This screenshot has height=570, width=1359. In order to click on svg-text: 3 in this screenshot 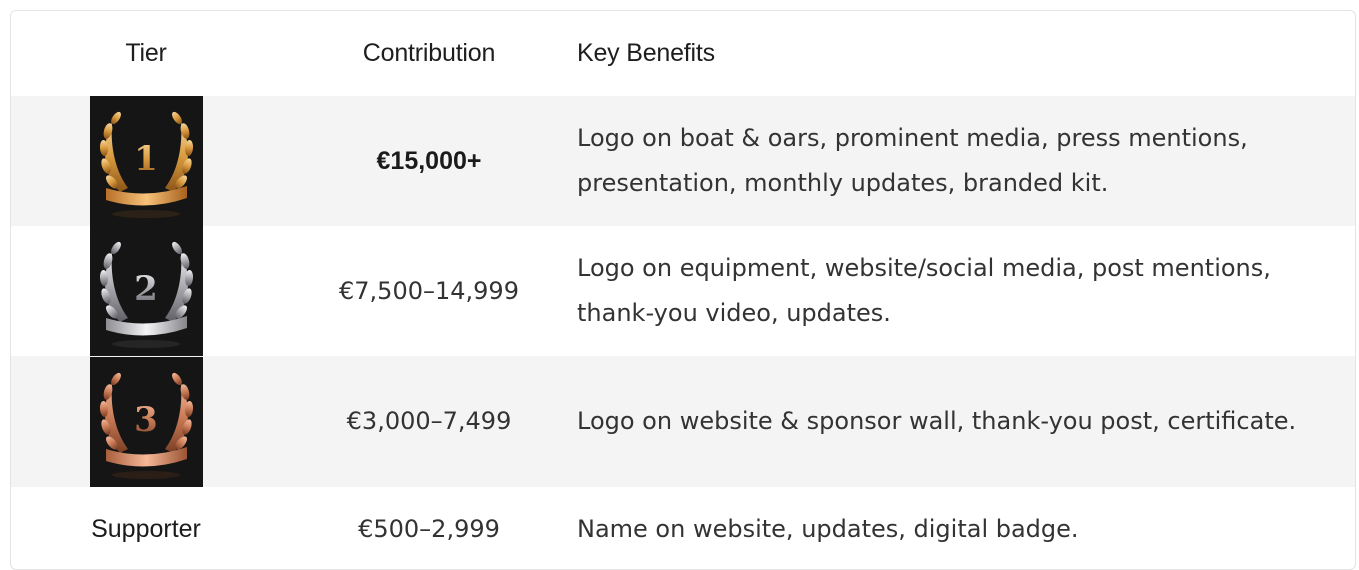, I will do `click(146, 420)`.